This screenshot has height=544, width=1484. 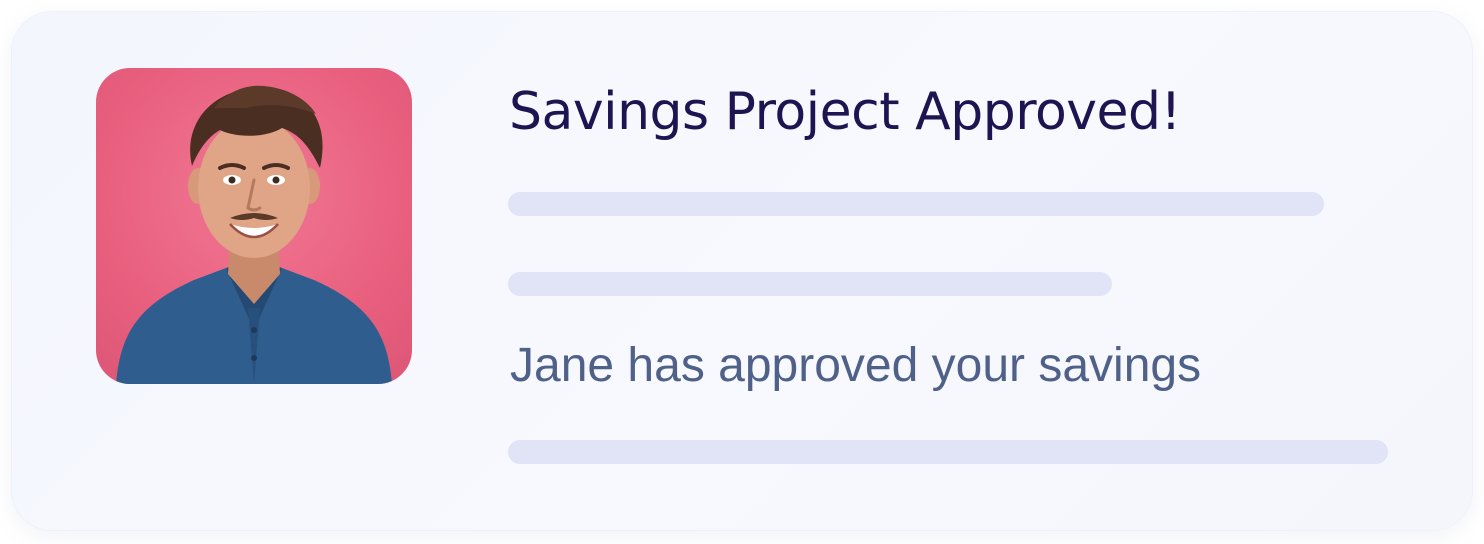 What do you see at coordinates (254, 234) in the screenshot?
I see `person-portrait-icon` at bounding box center [254, 234].